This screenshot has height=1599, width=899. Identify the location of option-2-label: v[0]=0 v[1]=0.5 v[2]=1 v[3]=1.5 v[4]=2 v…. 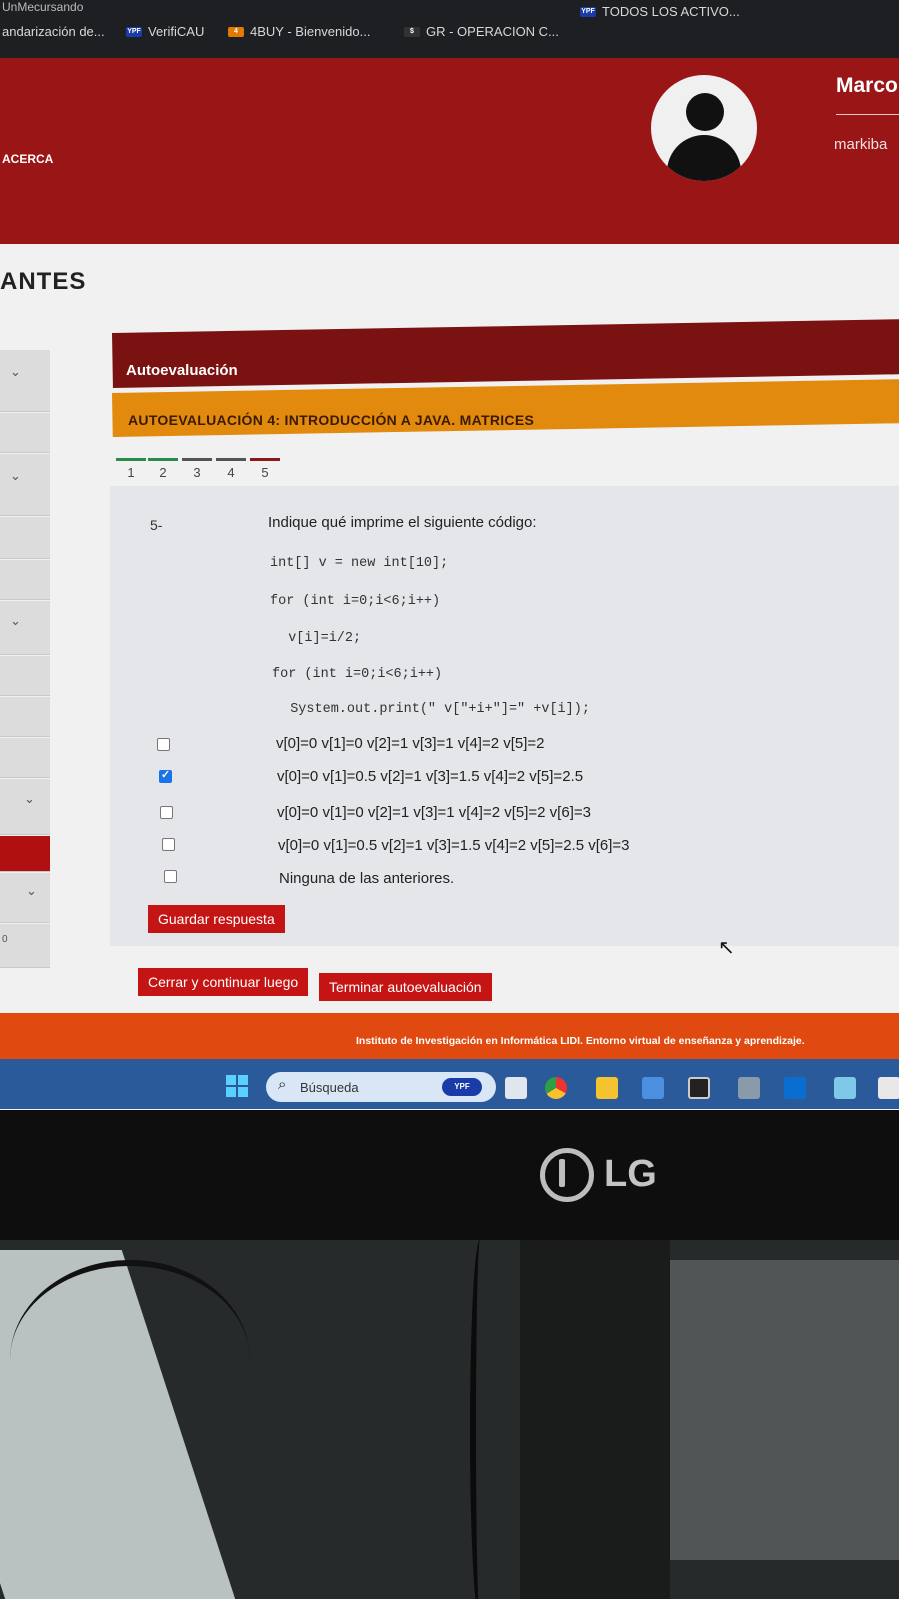
(430, 776).